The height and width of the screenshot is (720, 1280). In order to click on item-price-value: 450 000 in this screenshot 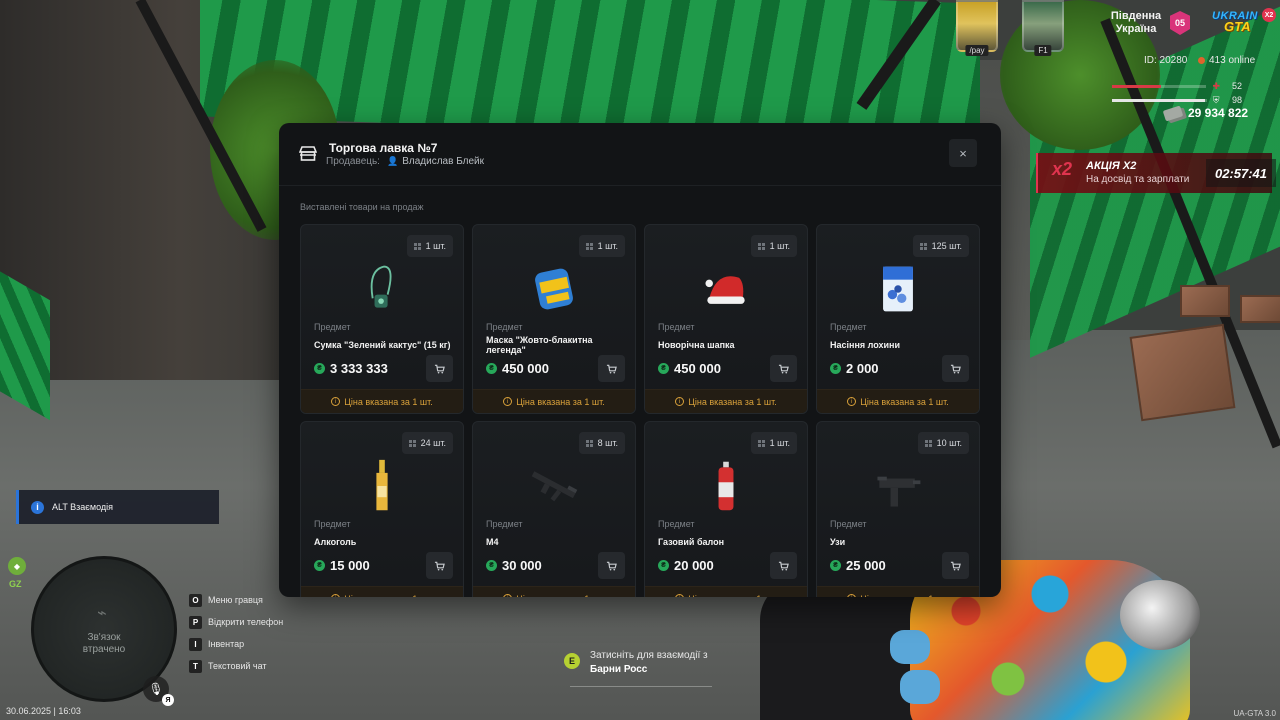, I will do `click(525, 368)`.